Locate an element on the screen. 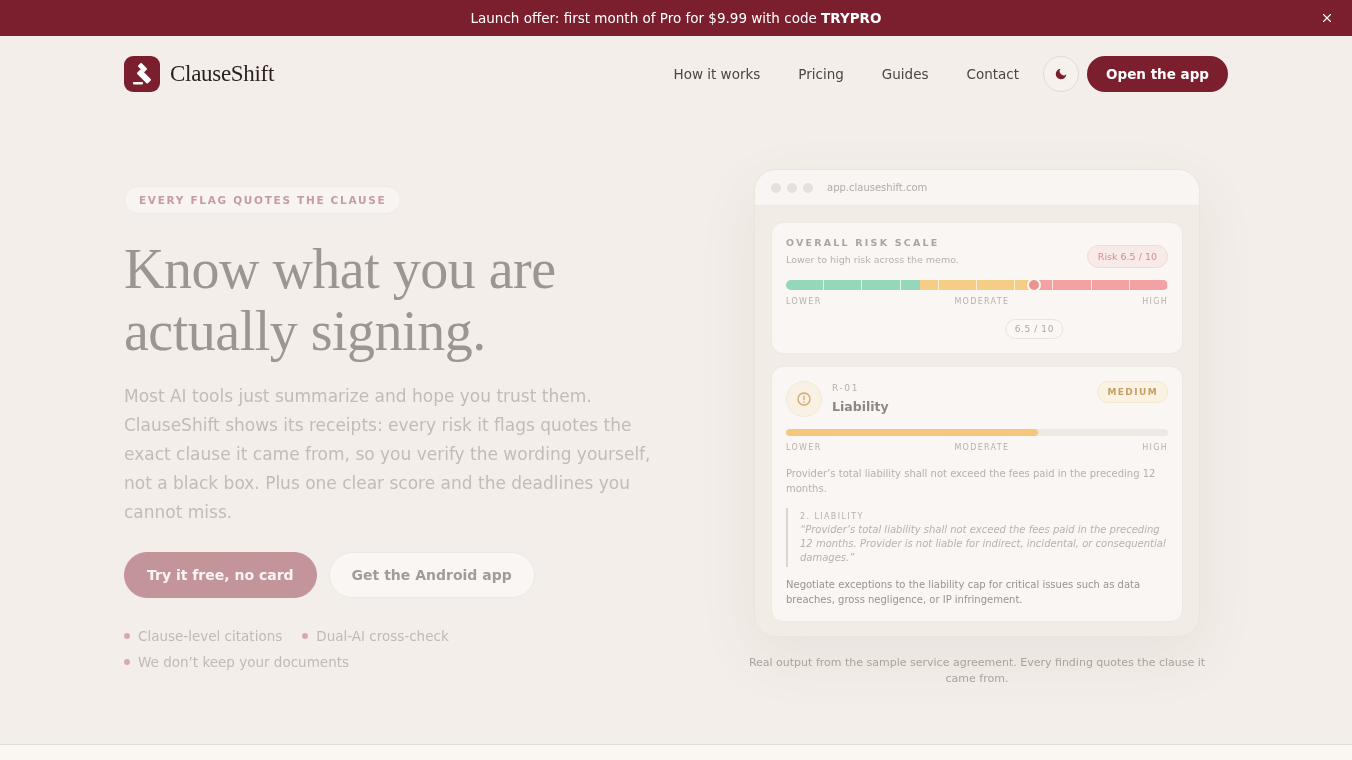 Image resolution: width=1352 pixels, height=760 pixels. moon-icon is located at coordinates (1061, 74).